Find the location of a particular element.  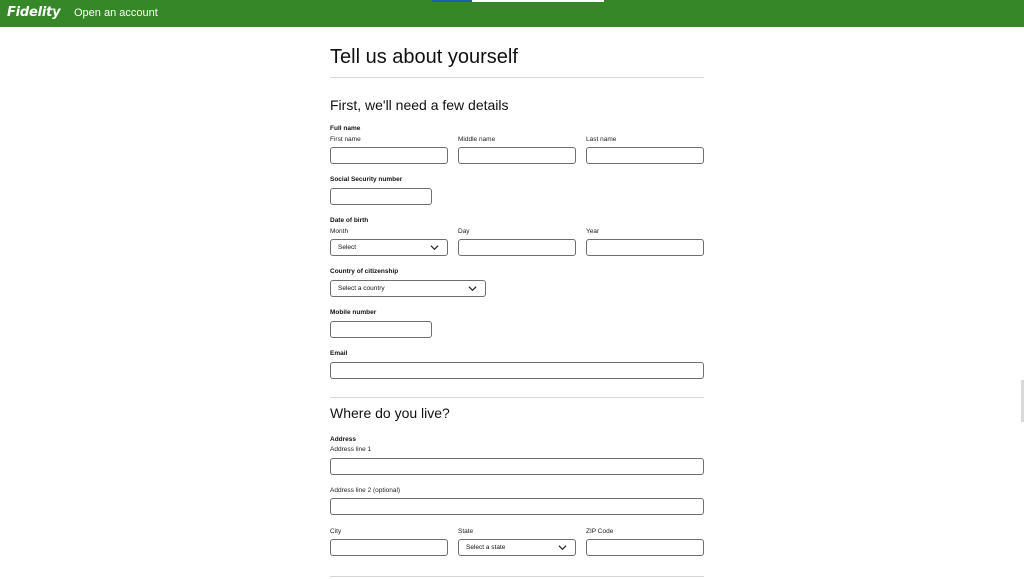

state-select-value: Select a state is located at coordinates (486, 547).